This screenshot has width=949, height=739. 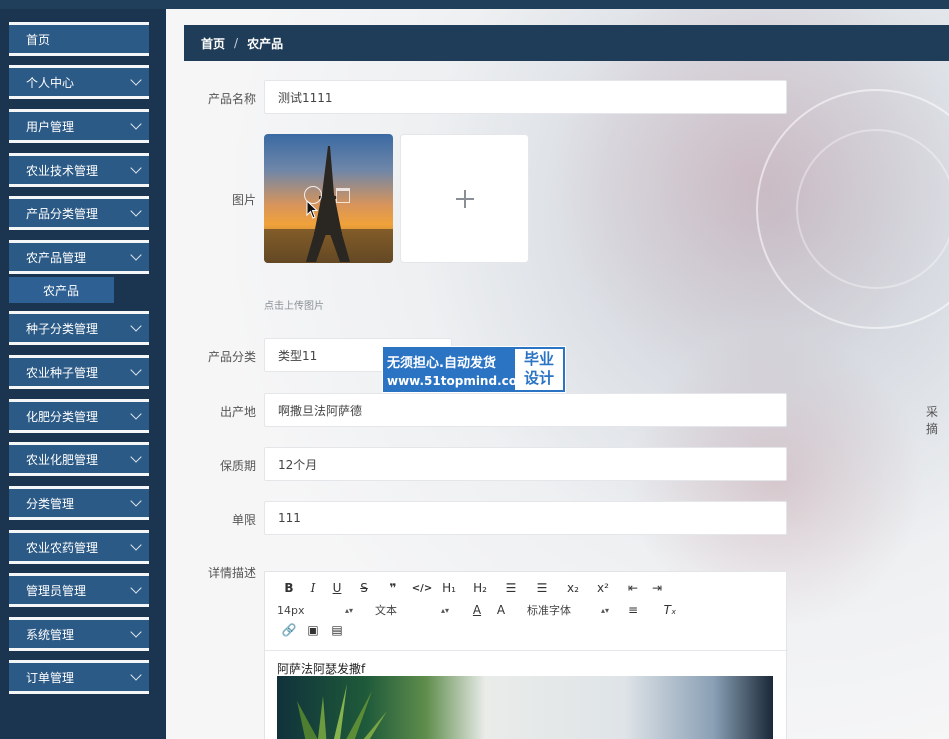 What do you see at coordinates (337, 588) in the screenshot?
I see `underline-icon: U` at bounding box center [337, 588].